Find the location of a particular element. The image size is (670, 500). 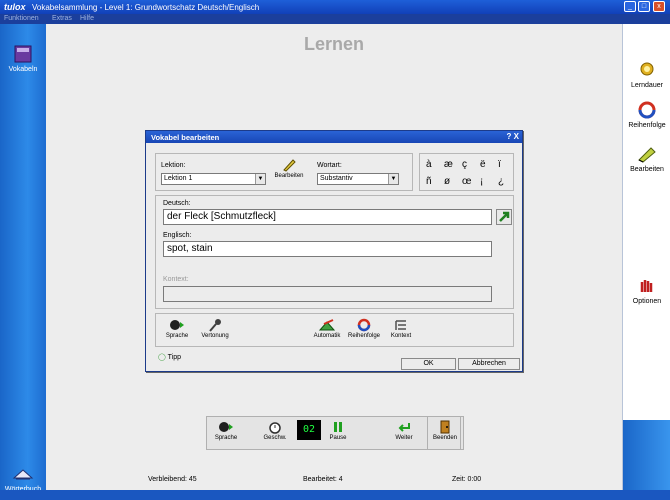

beenden-label: Beenden is located at coordinates (445, 438).